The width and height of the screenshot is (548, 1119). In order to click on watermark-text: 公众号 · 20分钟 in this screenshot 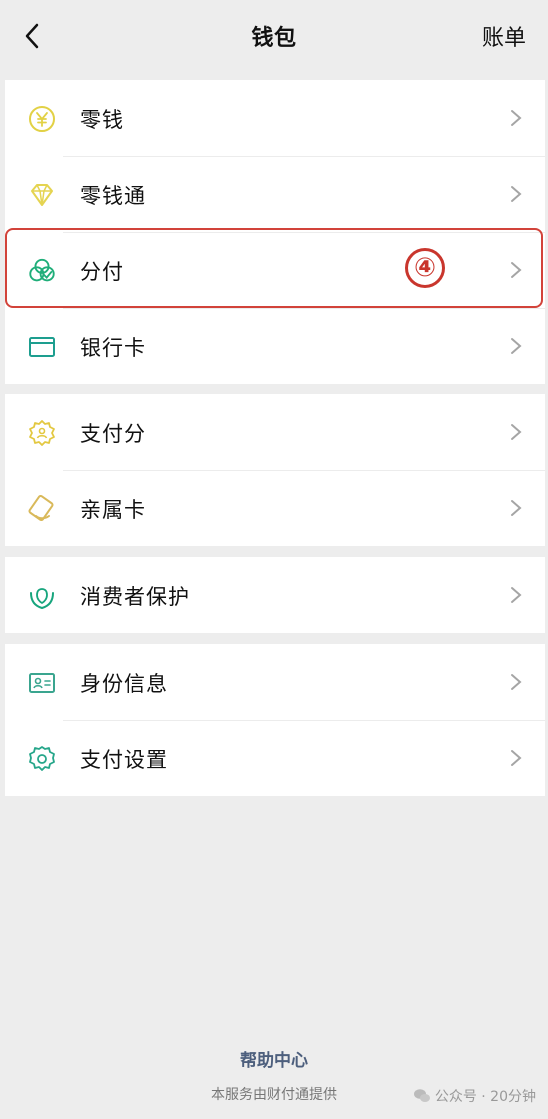, I will do `click(485, 1097)`.